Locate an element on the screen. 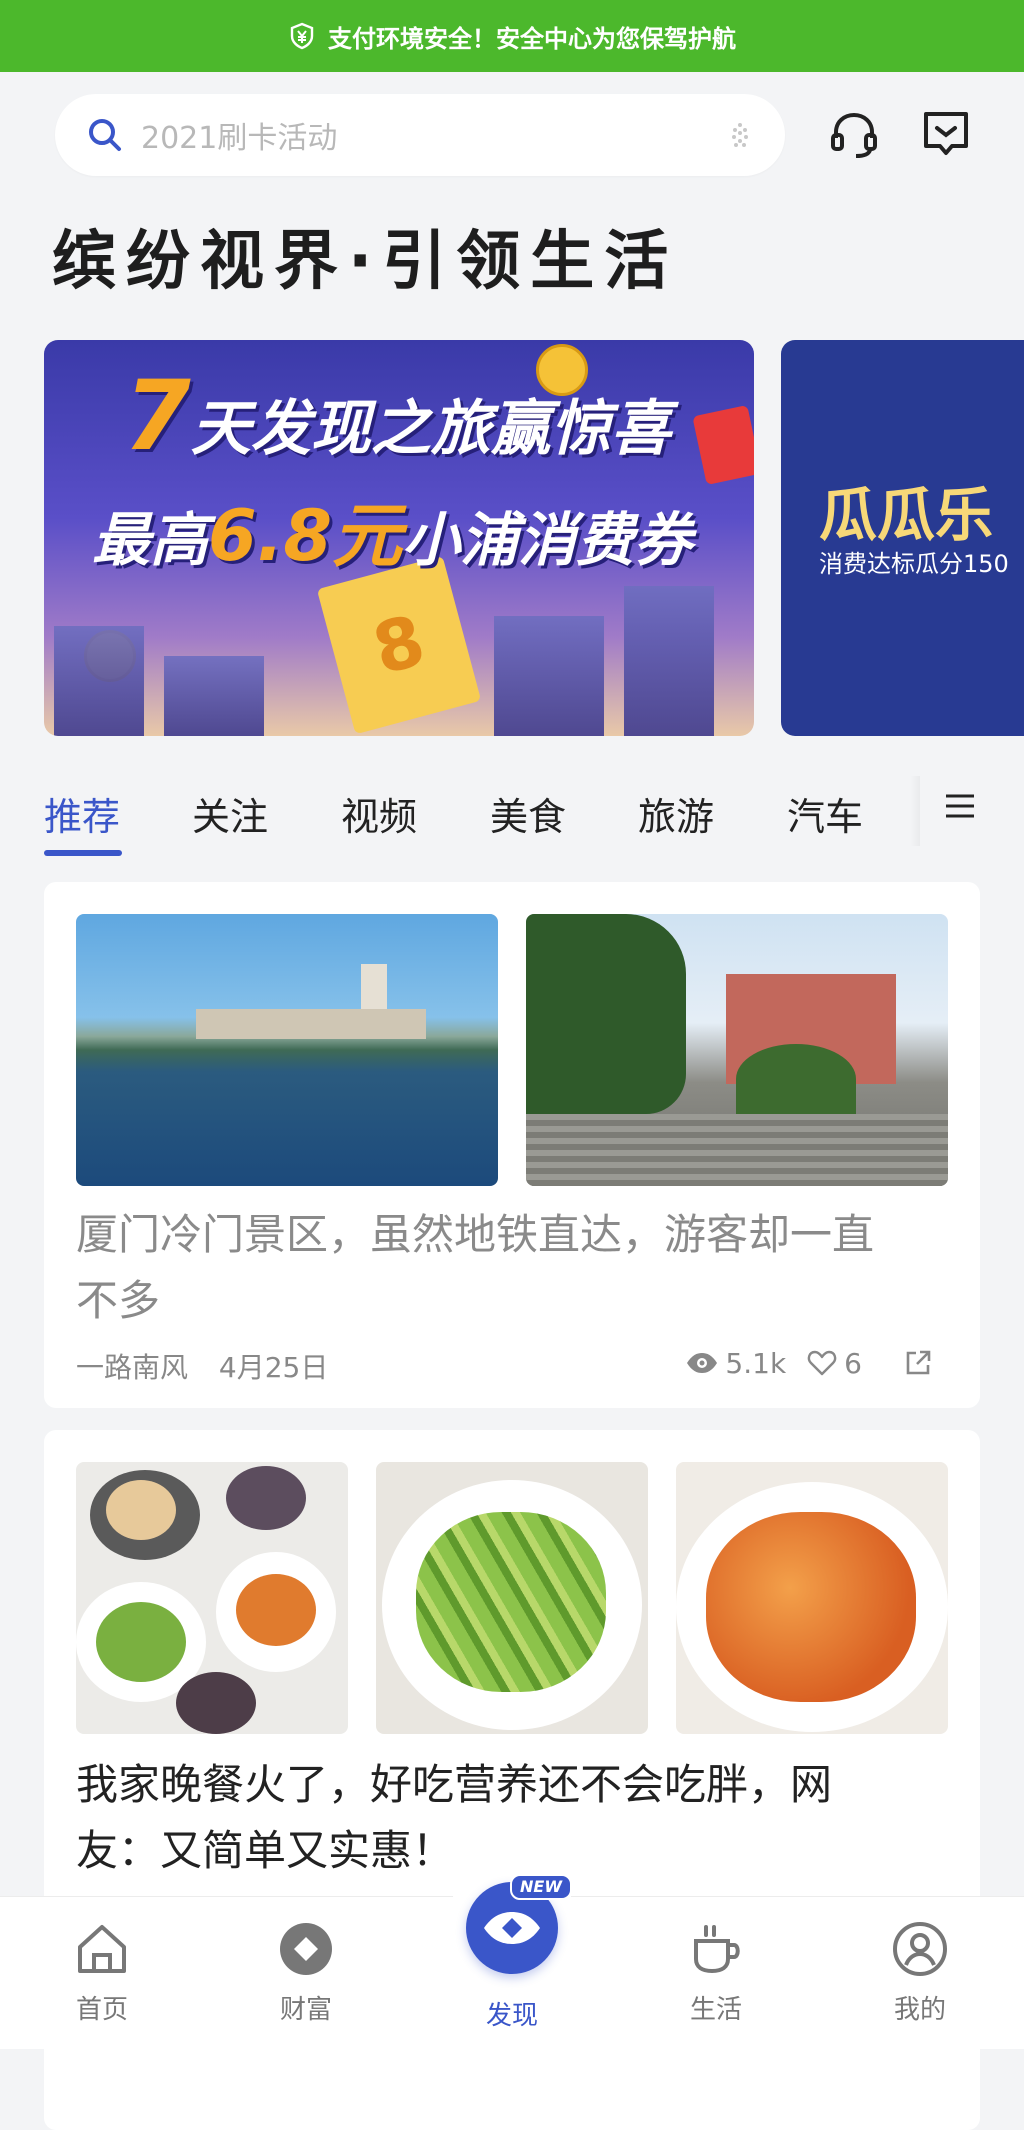 This screenshot has height=2130, width=1024. braised-shrimp-image is located at coordinates (812, 1598).